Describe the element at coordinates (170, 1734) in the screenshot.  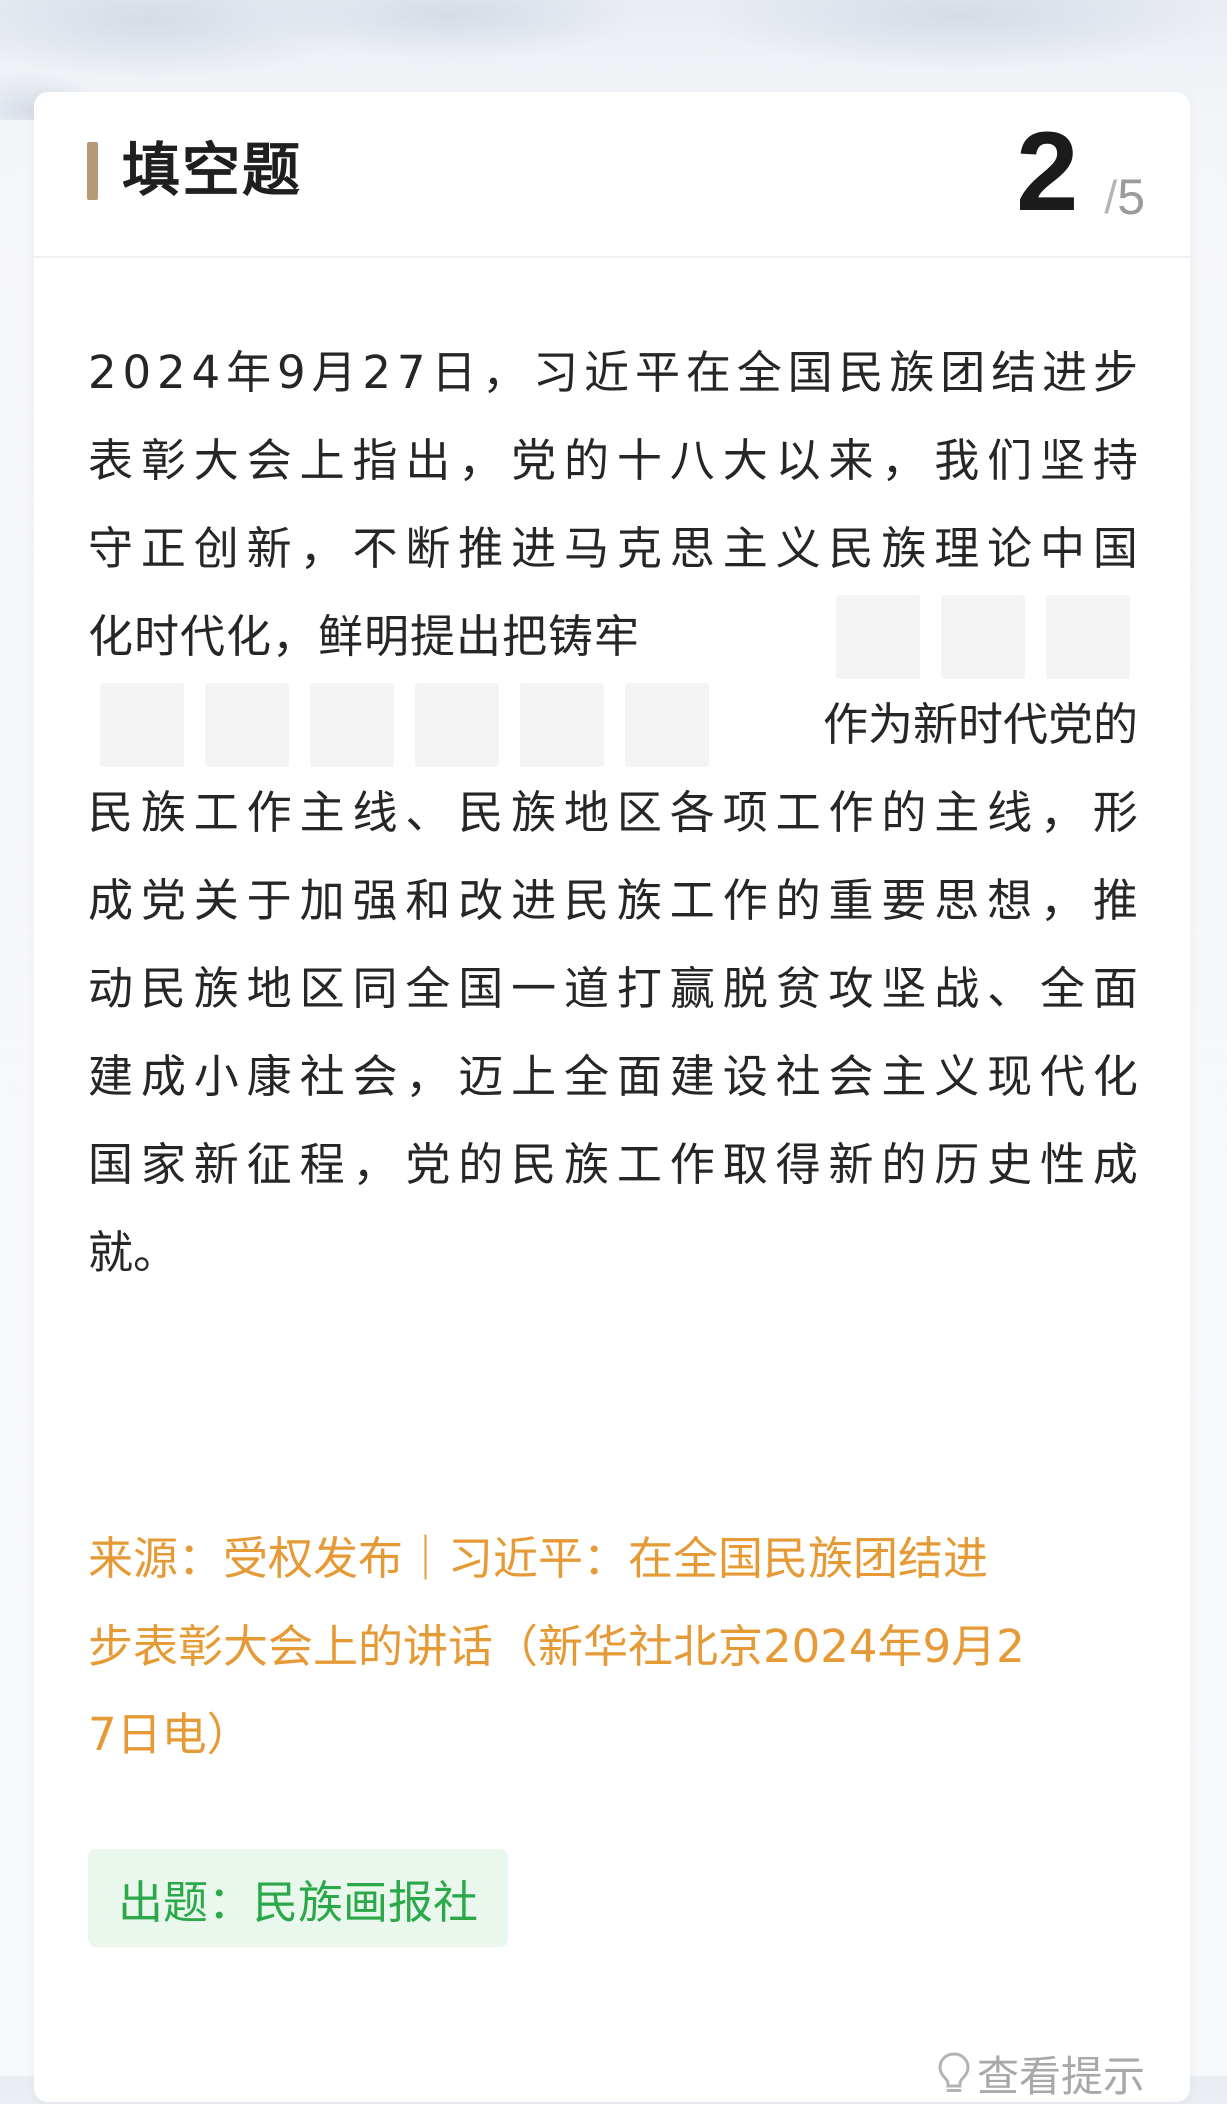
I see `source-line: 7日电）` at that location.